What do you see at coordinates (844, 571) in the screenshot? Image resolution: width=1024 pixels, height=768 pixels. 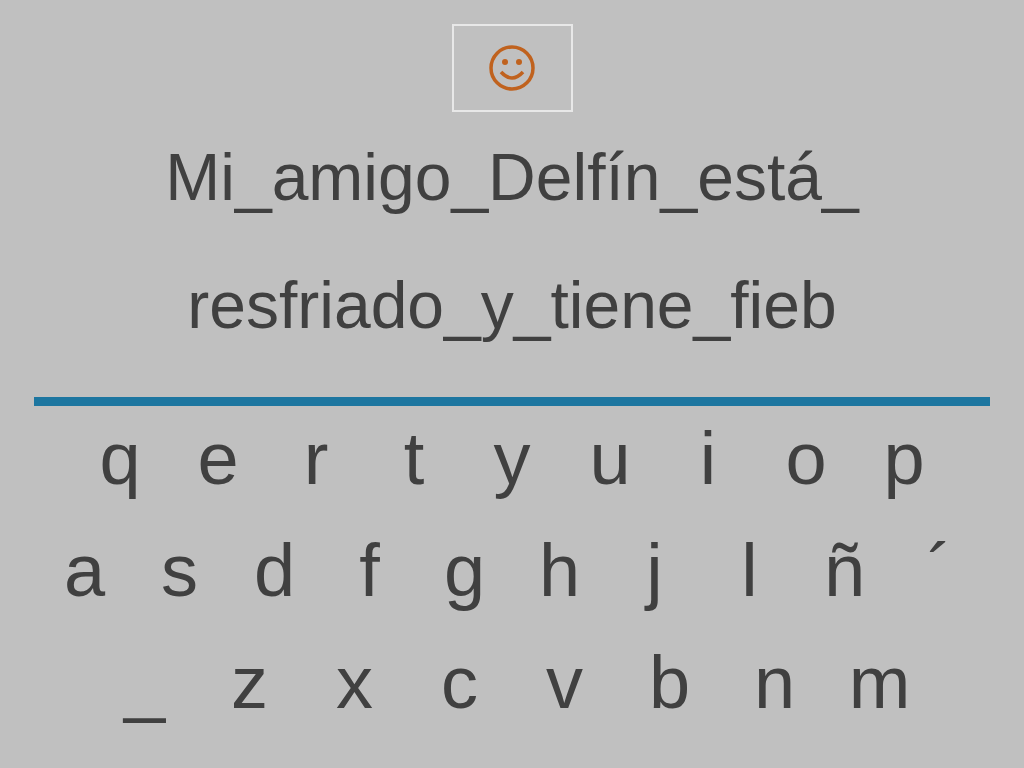 I see `letter-key: ñ` at bounding box center [844, 571].